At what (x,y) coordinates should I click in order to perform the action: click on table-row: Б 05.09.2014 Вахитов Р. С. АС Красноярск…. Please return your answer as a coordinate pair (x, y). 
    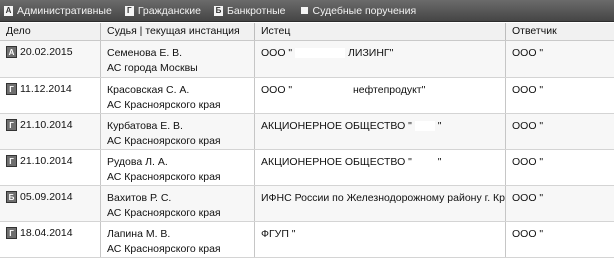
    Looking at the image, I should click on (307, 204).